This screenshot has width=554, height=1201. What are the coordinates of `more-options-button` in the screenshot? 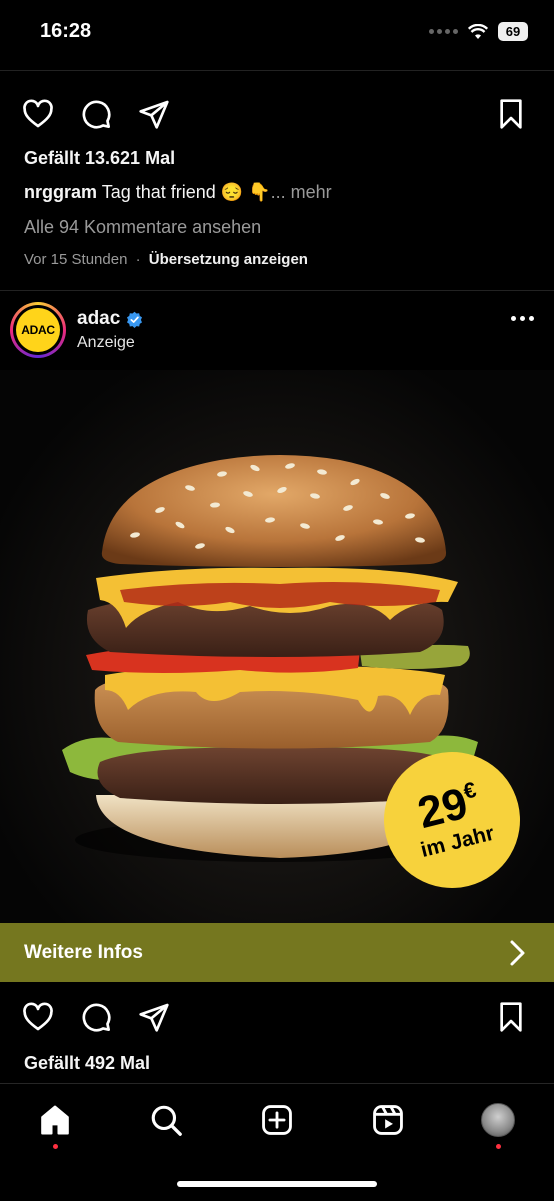 It's located at (522, 318).